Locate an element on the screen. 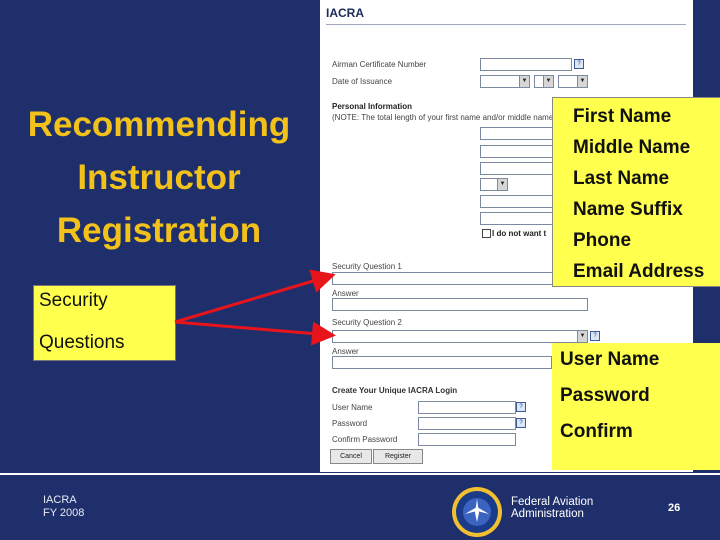 This screenshot has height=540, width=720. footer-left: IACRA FY 2008 is located at coordinates (63, 507).